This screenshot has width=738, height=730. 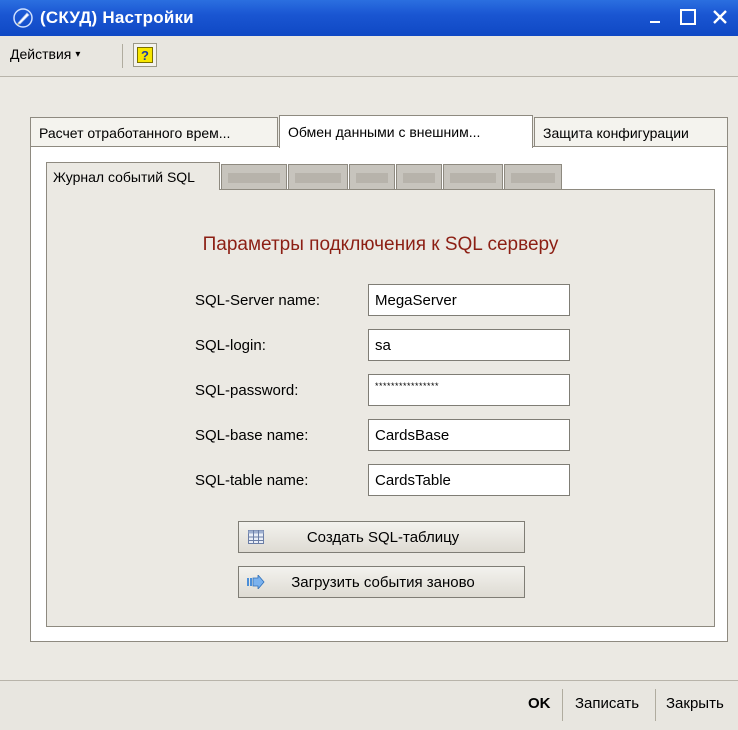 I want to click on maximize-button, so click(x=688, y=17).